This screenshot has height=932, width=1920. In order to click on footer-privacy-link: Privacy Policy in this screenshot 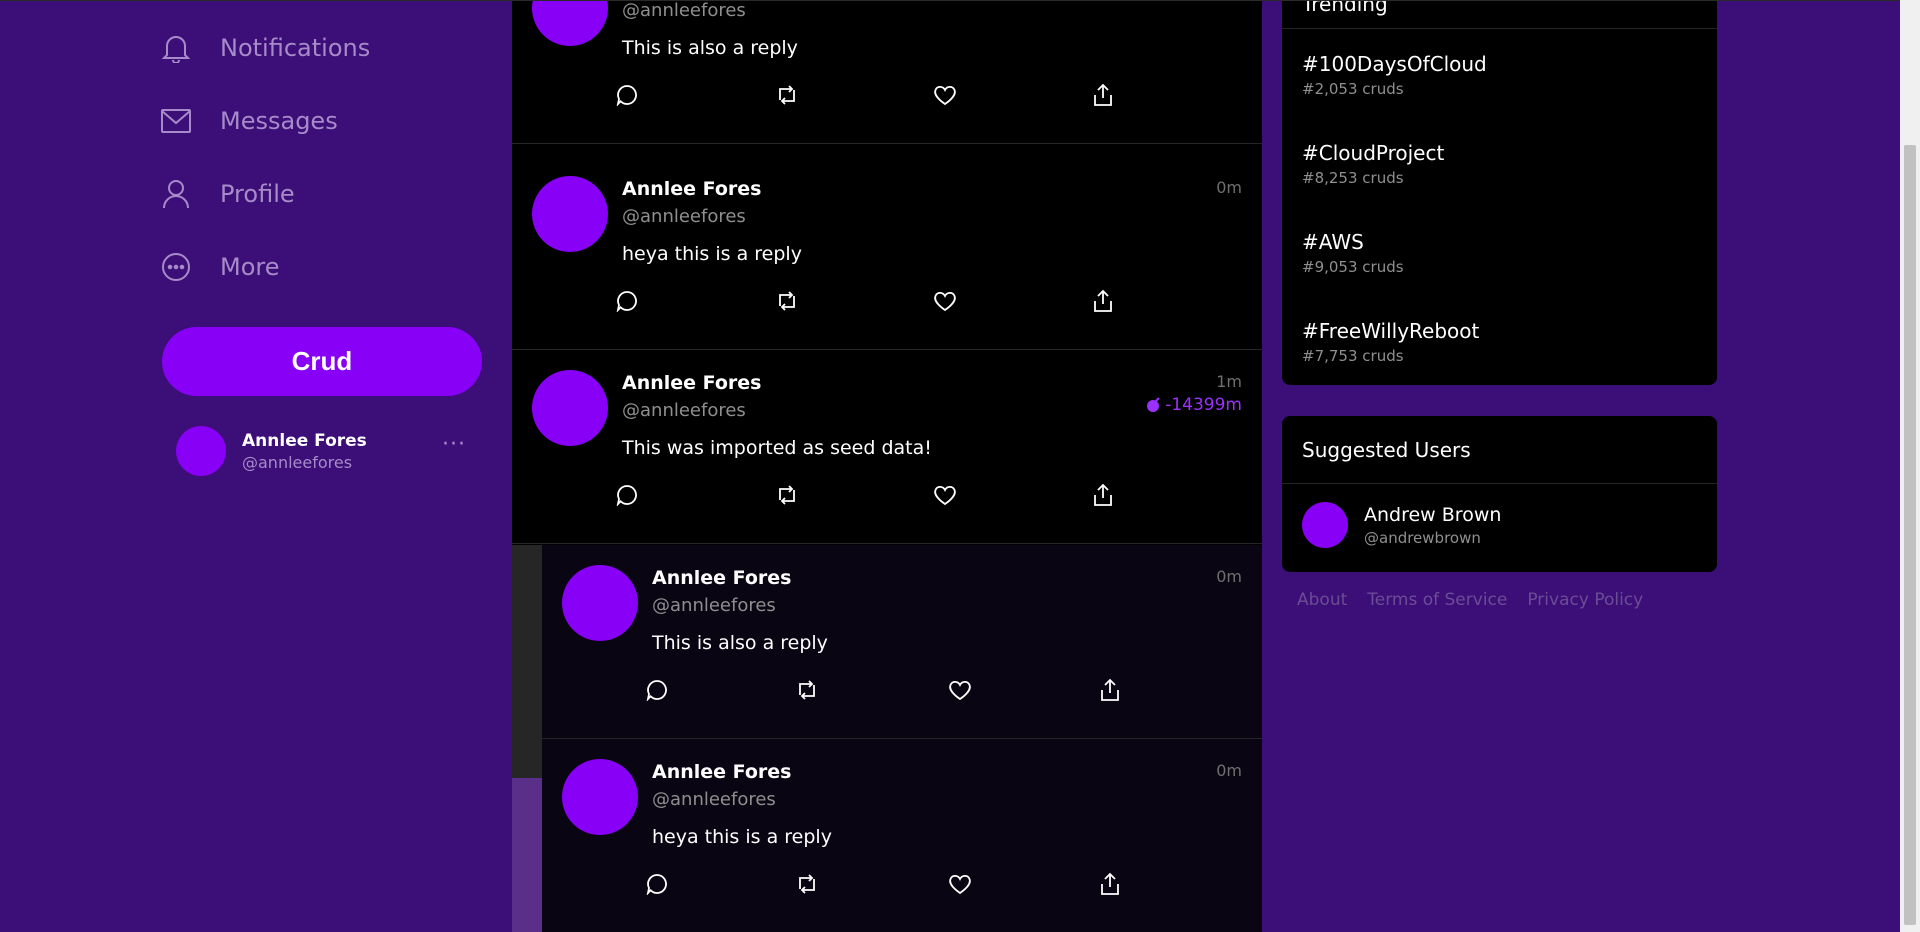, I will do `click(1585, 600)`.